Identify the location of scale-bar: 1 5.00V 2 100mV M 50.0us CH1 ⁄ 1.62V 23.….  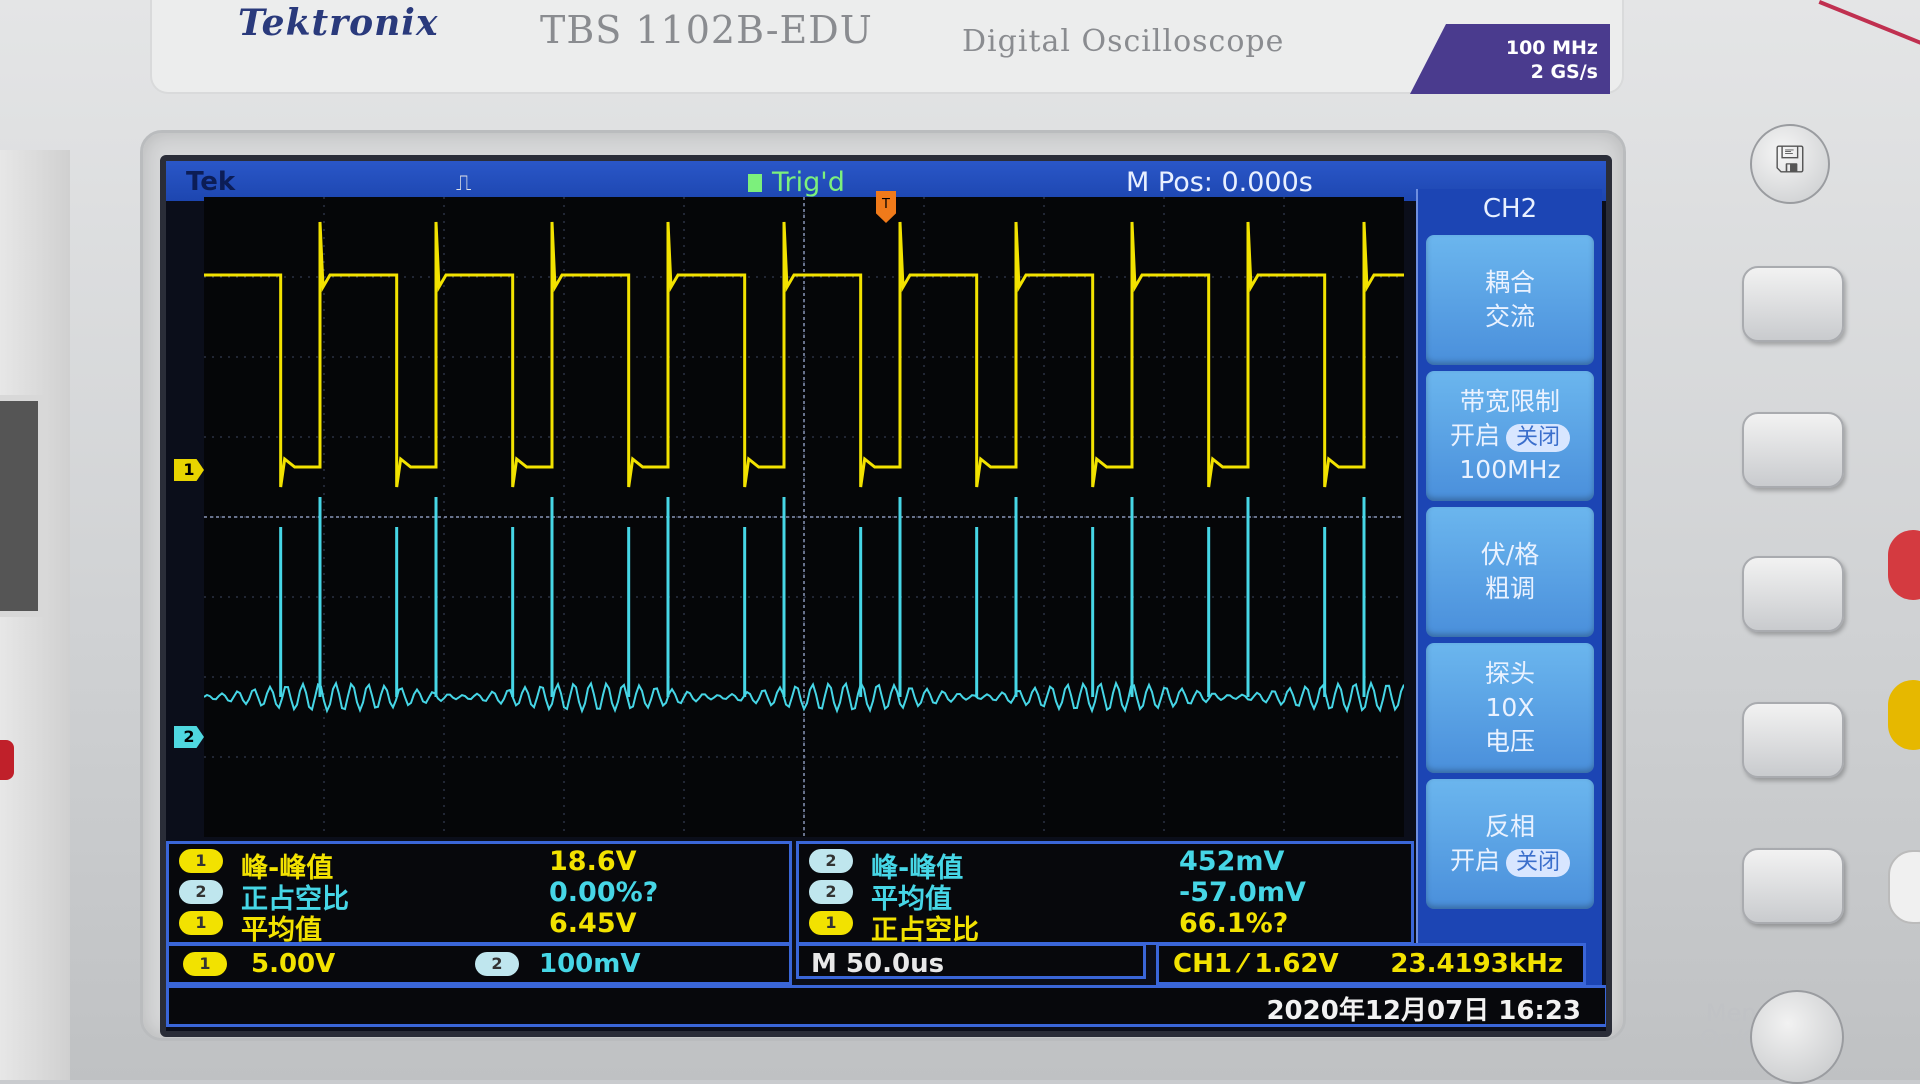
(884, 964).